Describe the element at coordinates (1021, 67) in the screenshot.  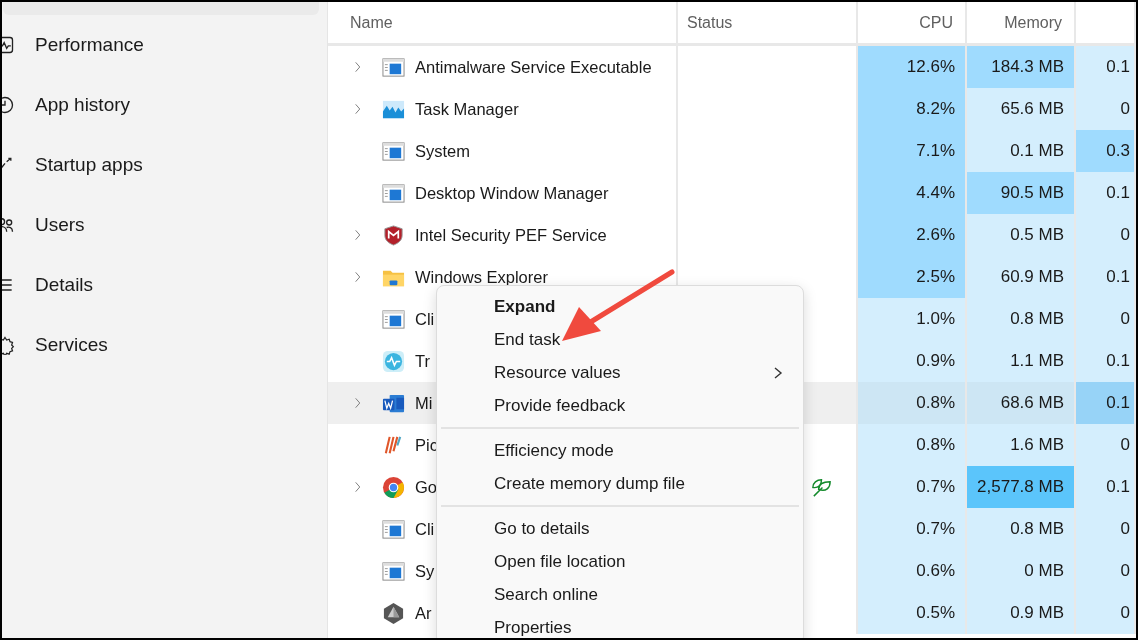
I see `memory-cell: 184.3 MB` at that location.